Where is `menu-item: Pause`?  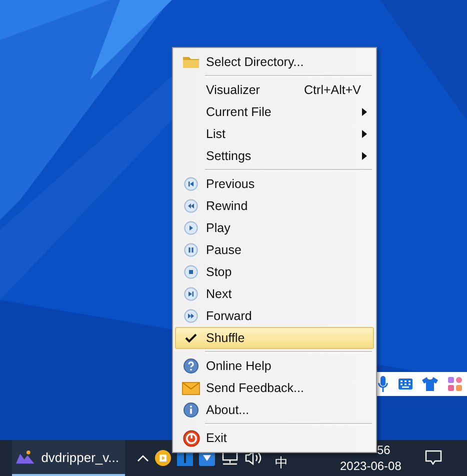
menu-item: Pause is located at coordinates (274, 250).